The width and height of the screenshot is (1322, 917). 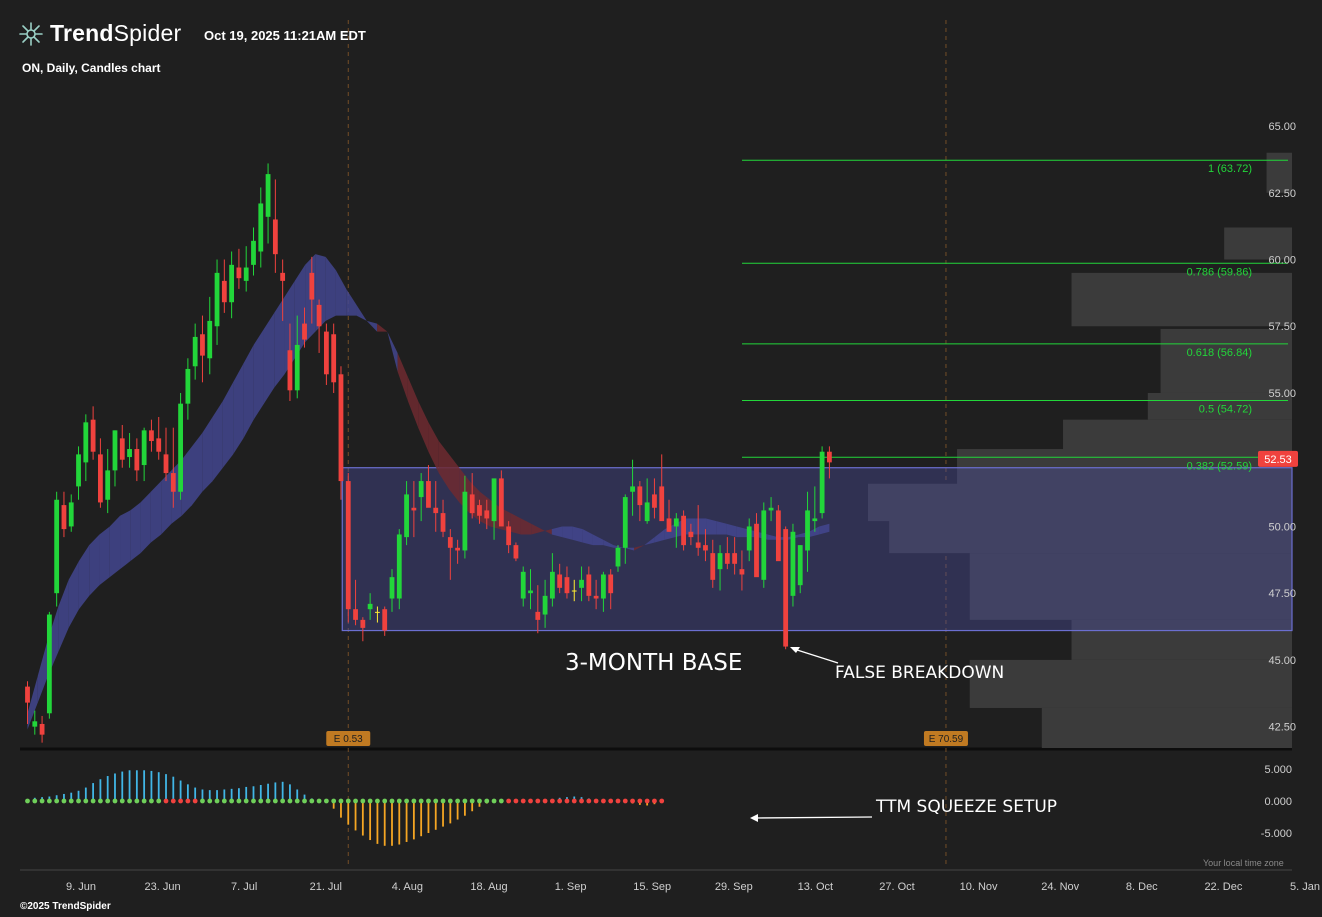 What do you see at coordinates (147, 33) in the screenshot?
I see `brand-light: Spider` at bounding box center [147, 33].